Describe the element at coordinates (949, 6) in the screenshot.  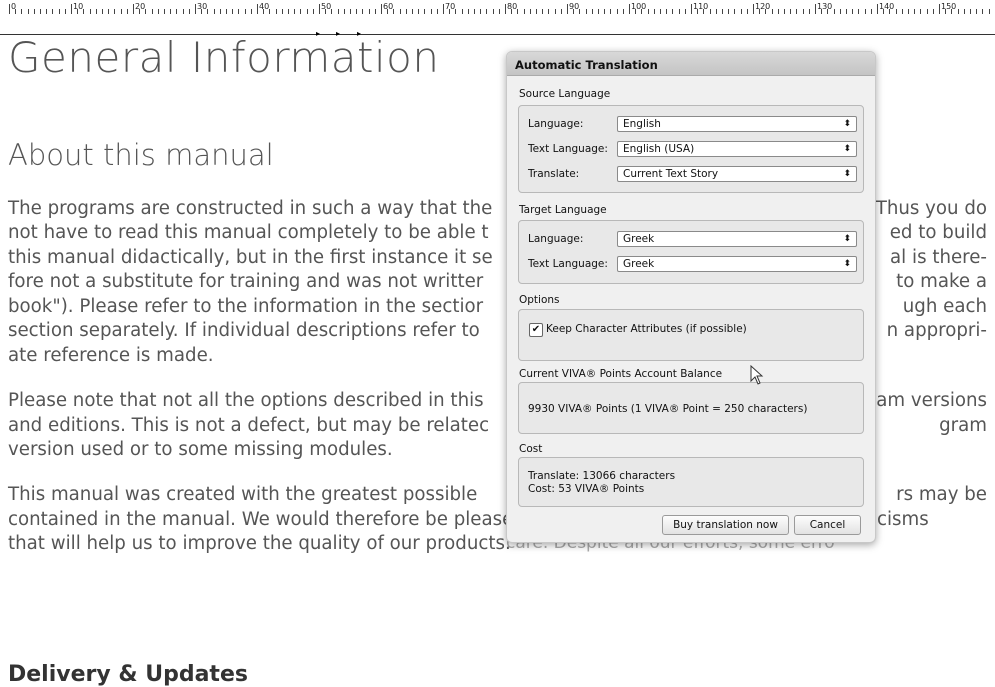
I see `ruler-label: 150` at that location.